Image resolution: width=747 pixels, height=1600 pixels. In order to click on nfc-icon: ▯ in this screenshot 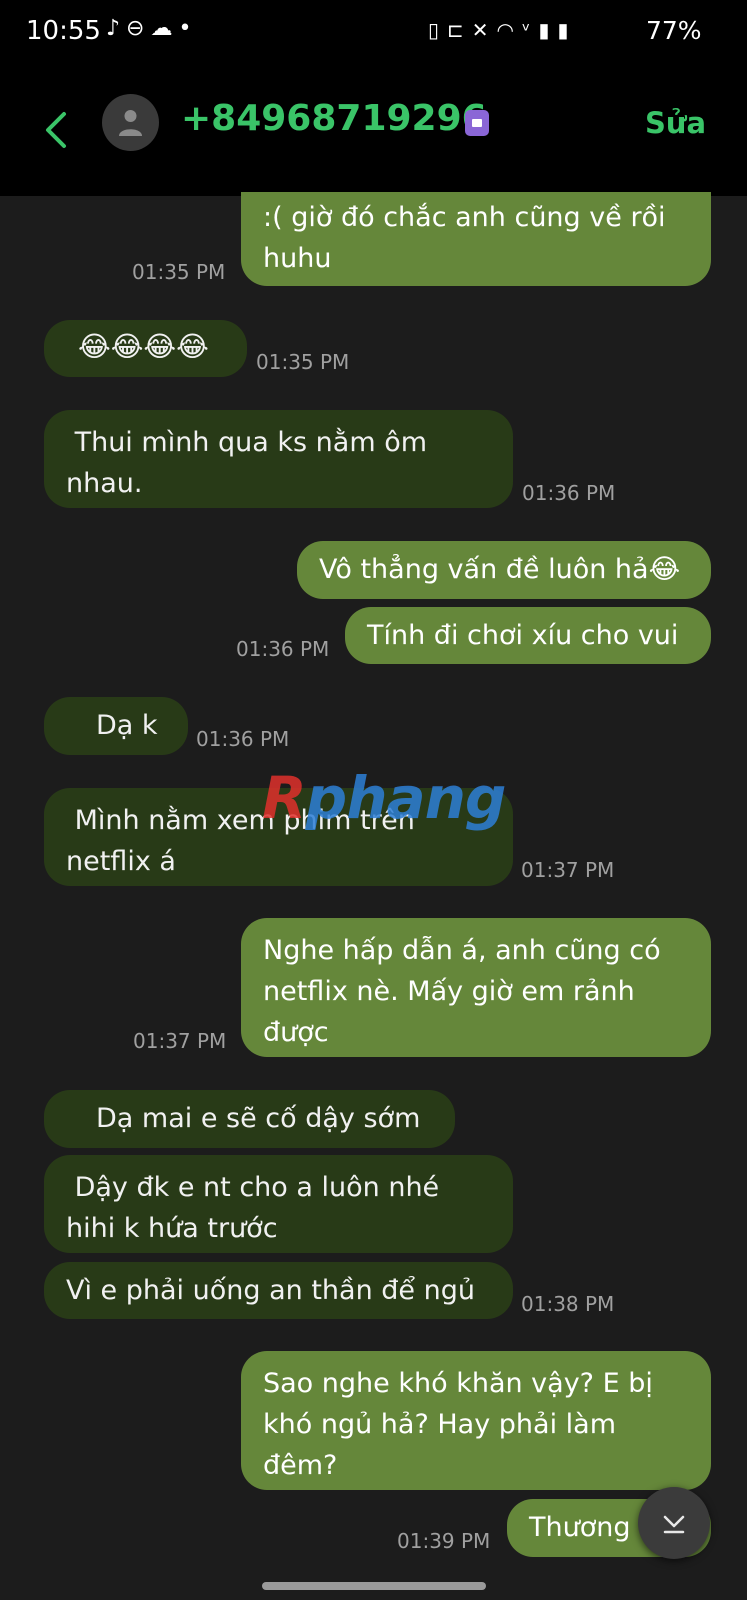, I will do `click(438, 30)`.